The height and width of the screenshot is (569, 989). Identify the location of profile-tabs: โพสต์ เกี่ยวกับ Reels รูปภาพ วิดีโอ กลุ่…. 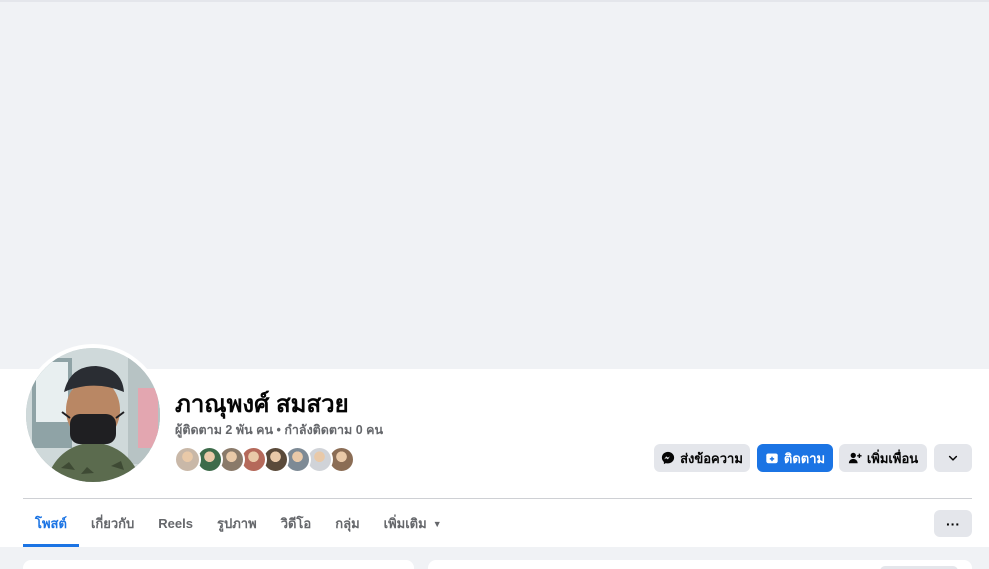
(238, 523).